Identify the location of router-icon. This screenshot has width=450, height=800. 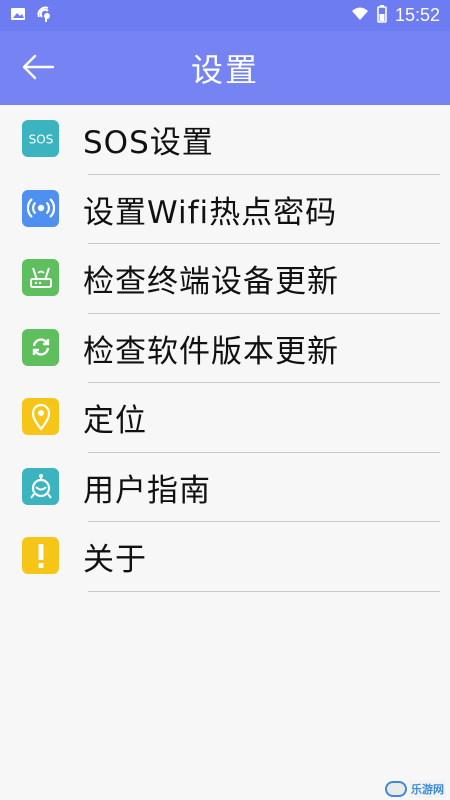
(40, 277).